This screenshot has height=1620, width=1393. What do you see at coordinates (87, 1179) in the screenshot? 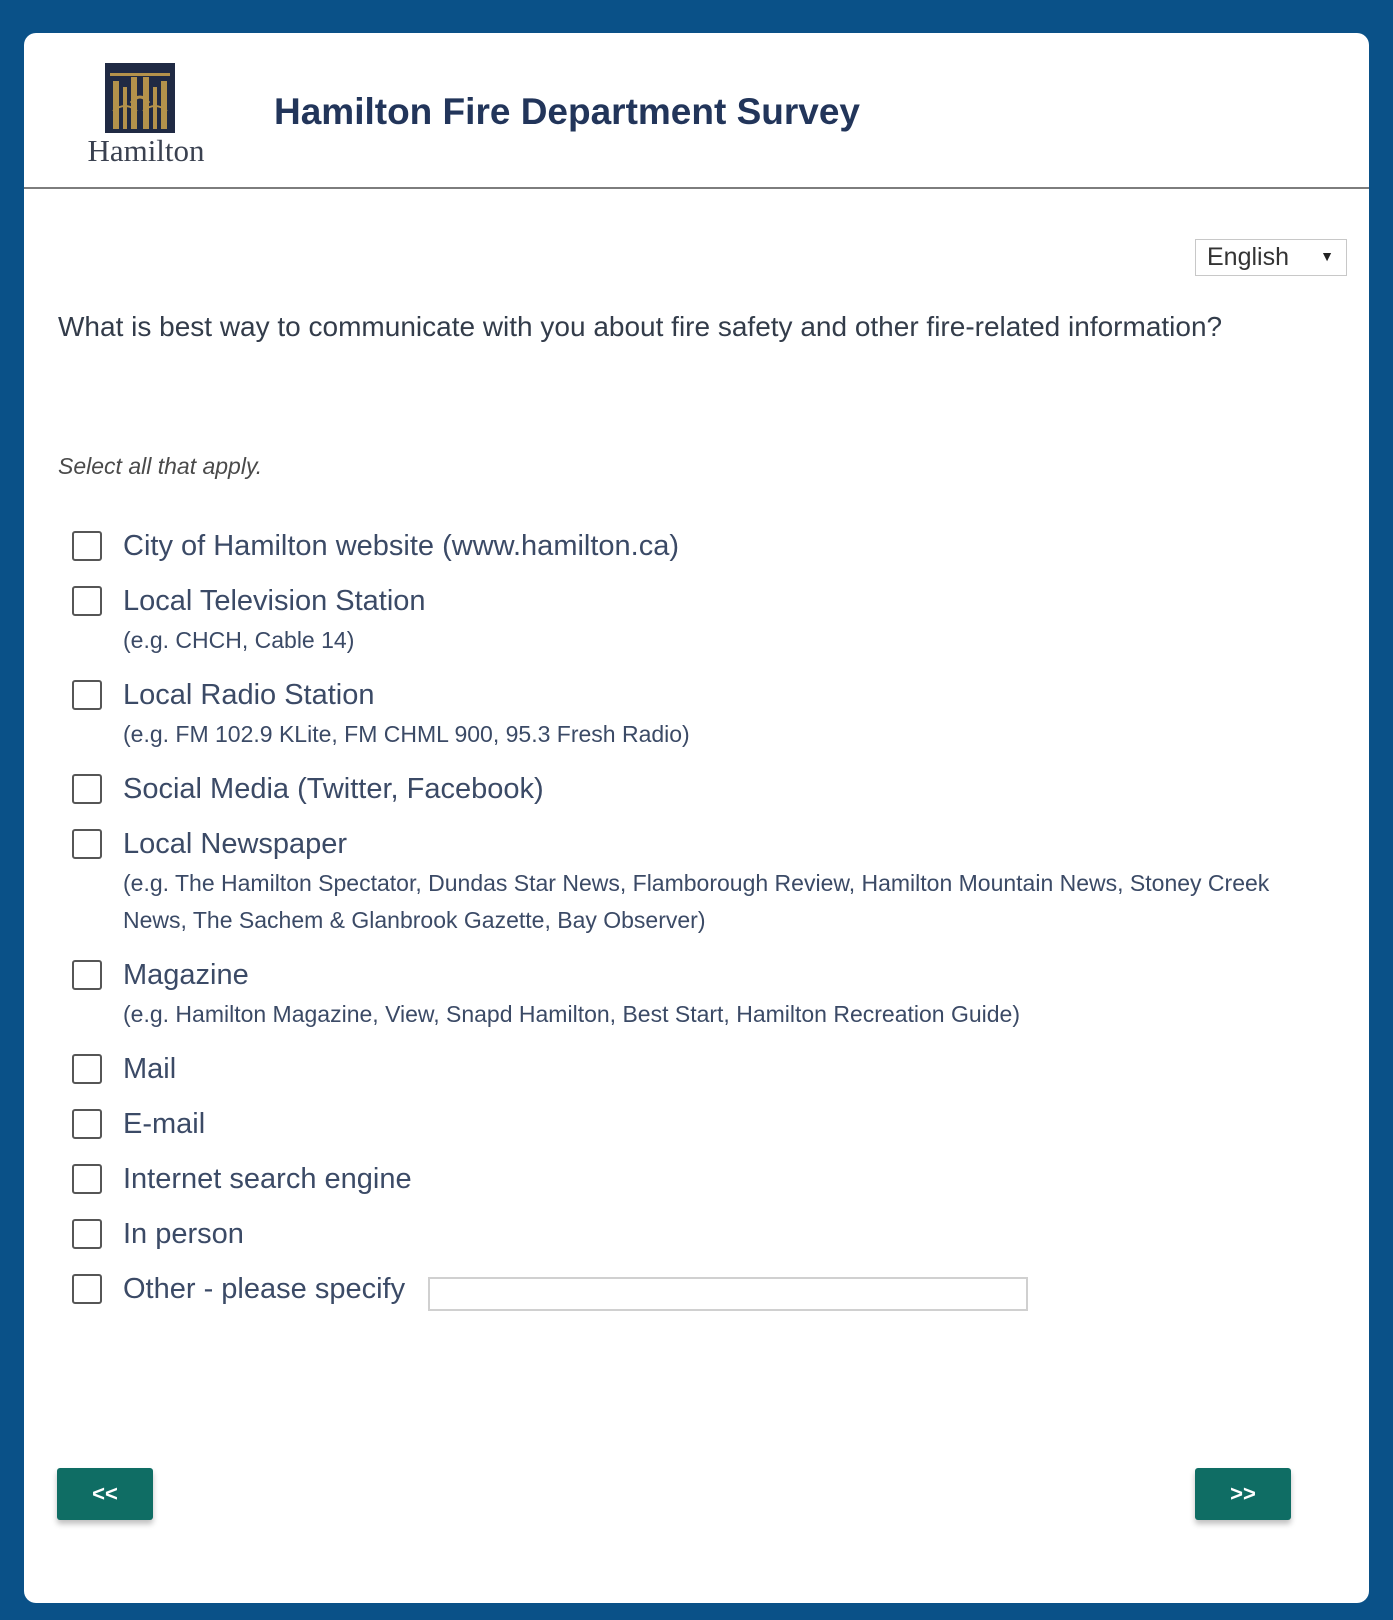
I see `checkbox-search-engine` at bounding box center [87, 1179].